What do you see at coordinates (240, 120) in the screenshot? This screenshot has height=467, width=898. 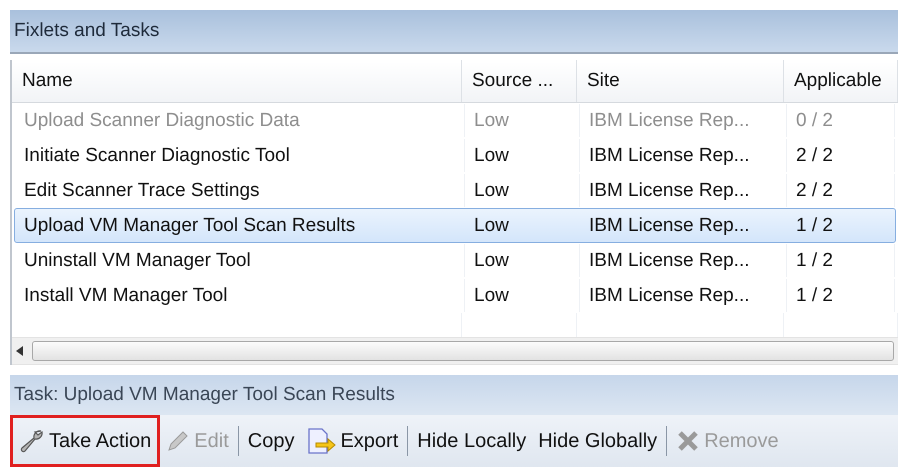 I see `table-cell: Upload Scanner Diagnostic Data` at bounding box center [240, 120].